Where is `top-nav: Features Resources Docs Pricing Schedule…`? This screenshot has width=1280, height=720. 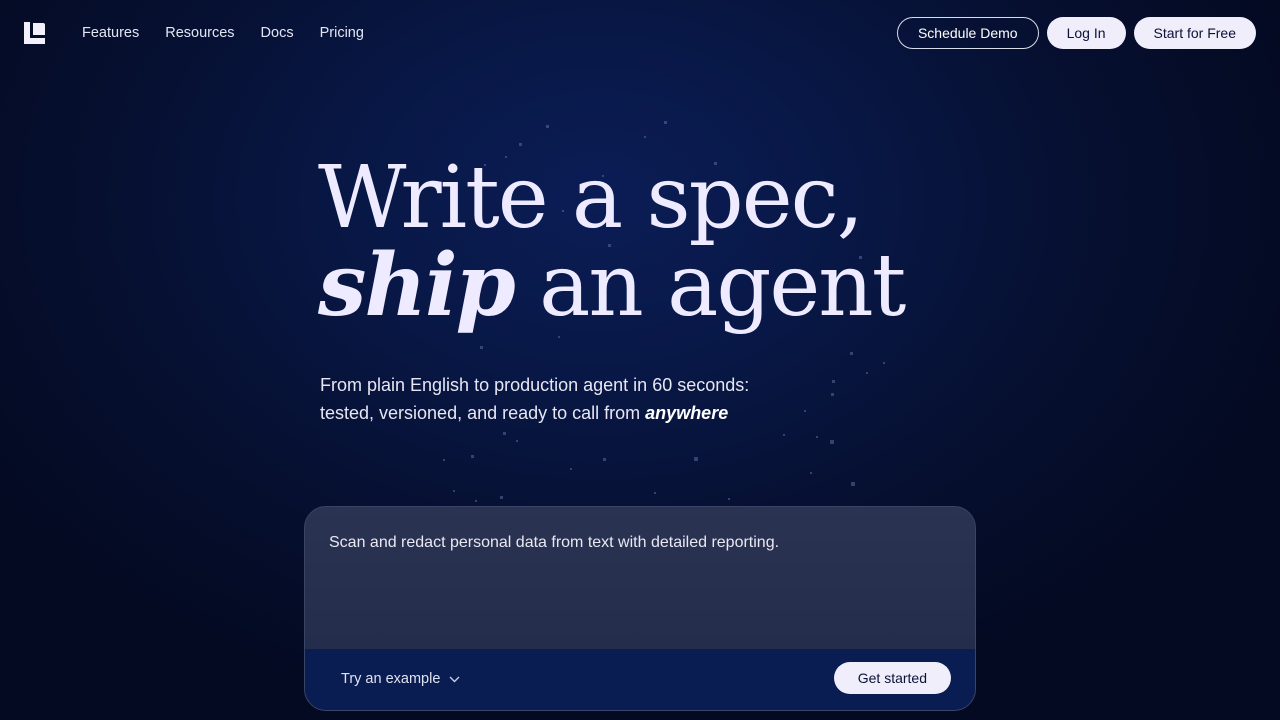
top-nav: Features Resources Docs Pricing Schedule… is located at coordinates (640, 33).